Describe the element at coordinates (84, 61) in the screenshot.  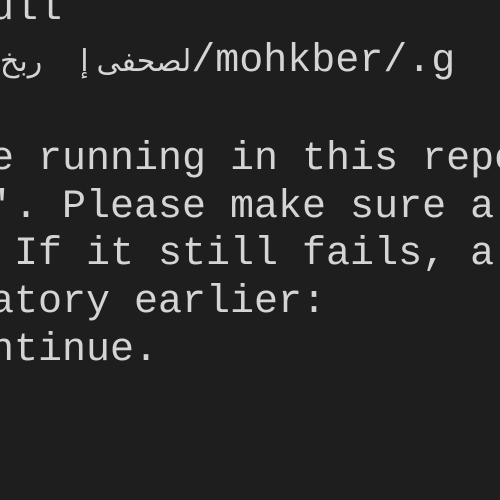
I see `path-separator: إ` at that location.